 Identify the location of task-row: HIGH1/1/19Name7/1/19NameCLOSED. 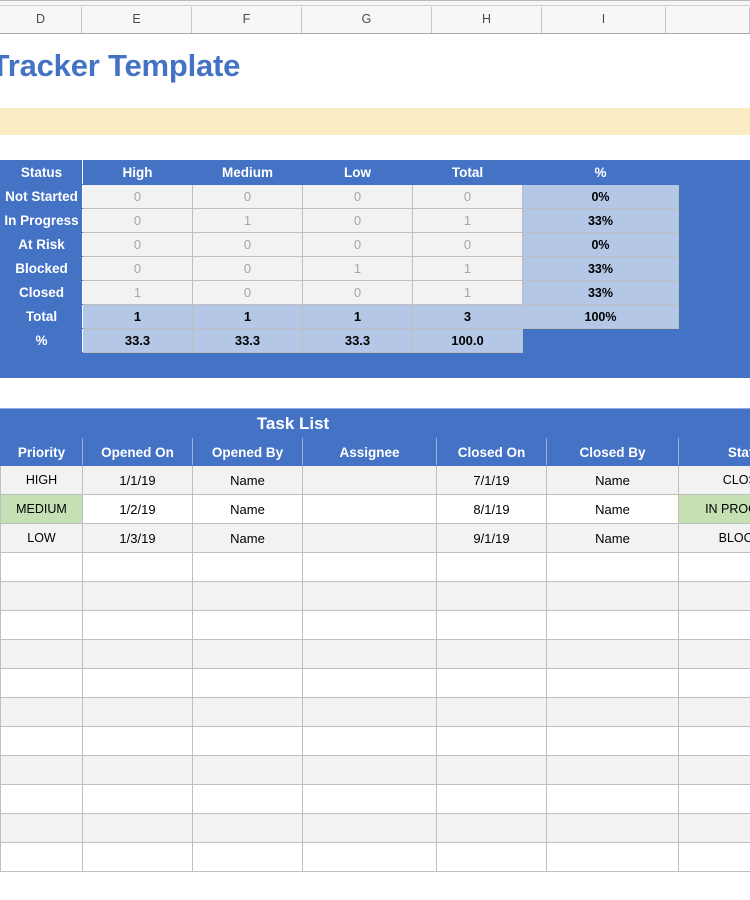
(375, 480).